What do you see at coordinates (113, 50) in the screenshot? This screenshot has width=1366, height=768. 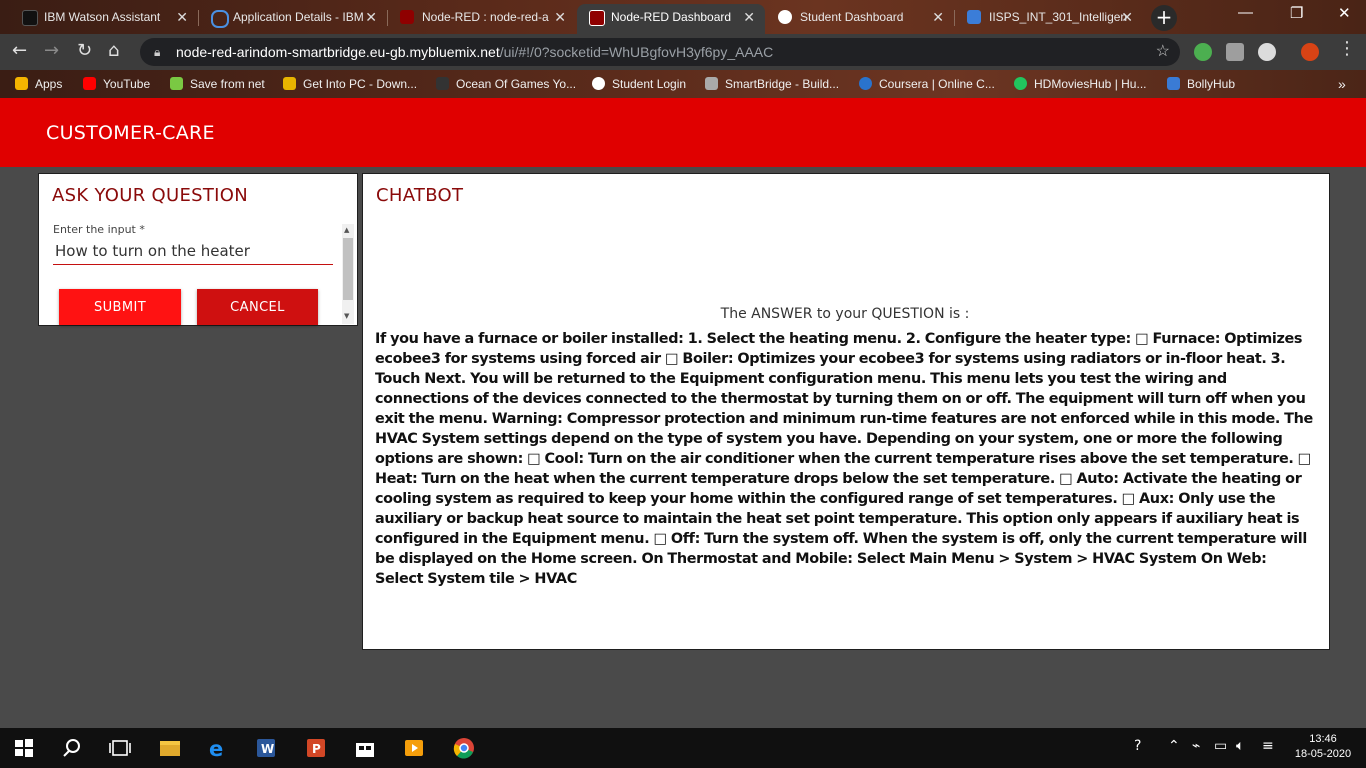 I see `home-icon: ⌂` at bounding box center [113, 50].